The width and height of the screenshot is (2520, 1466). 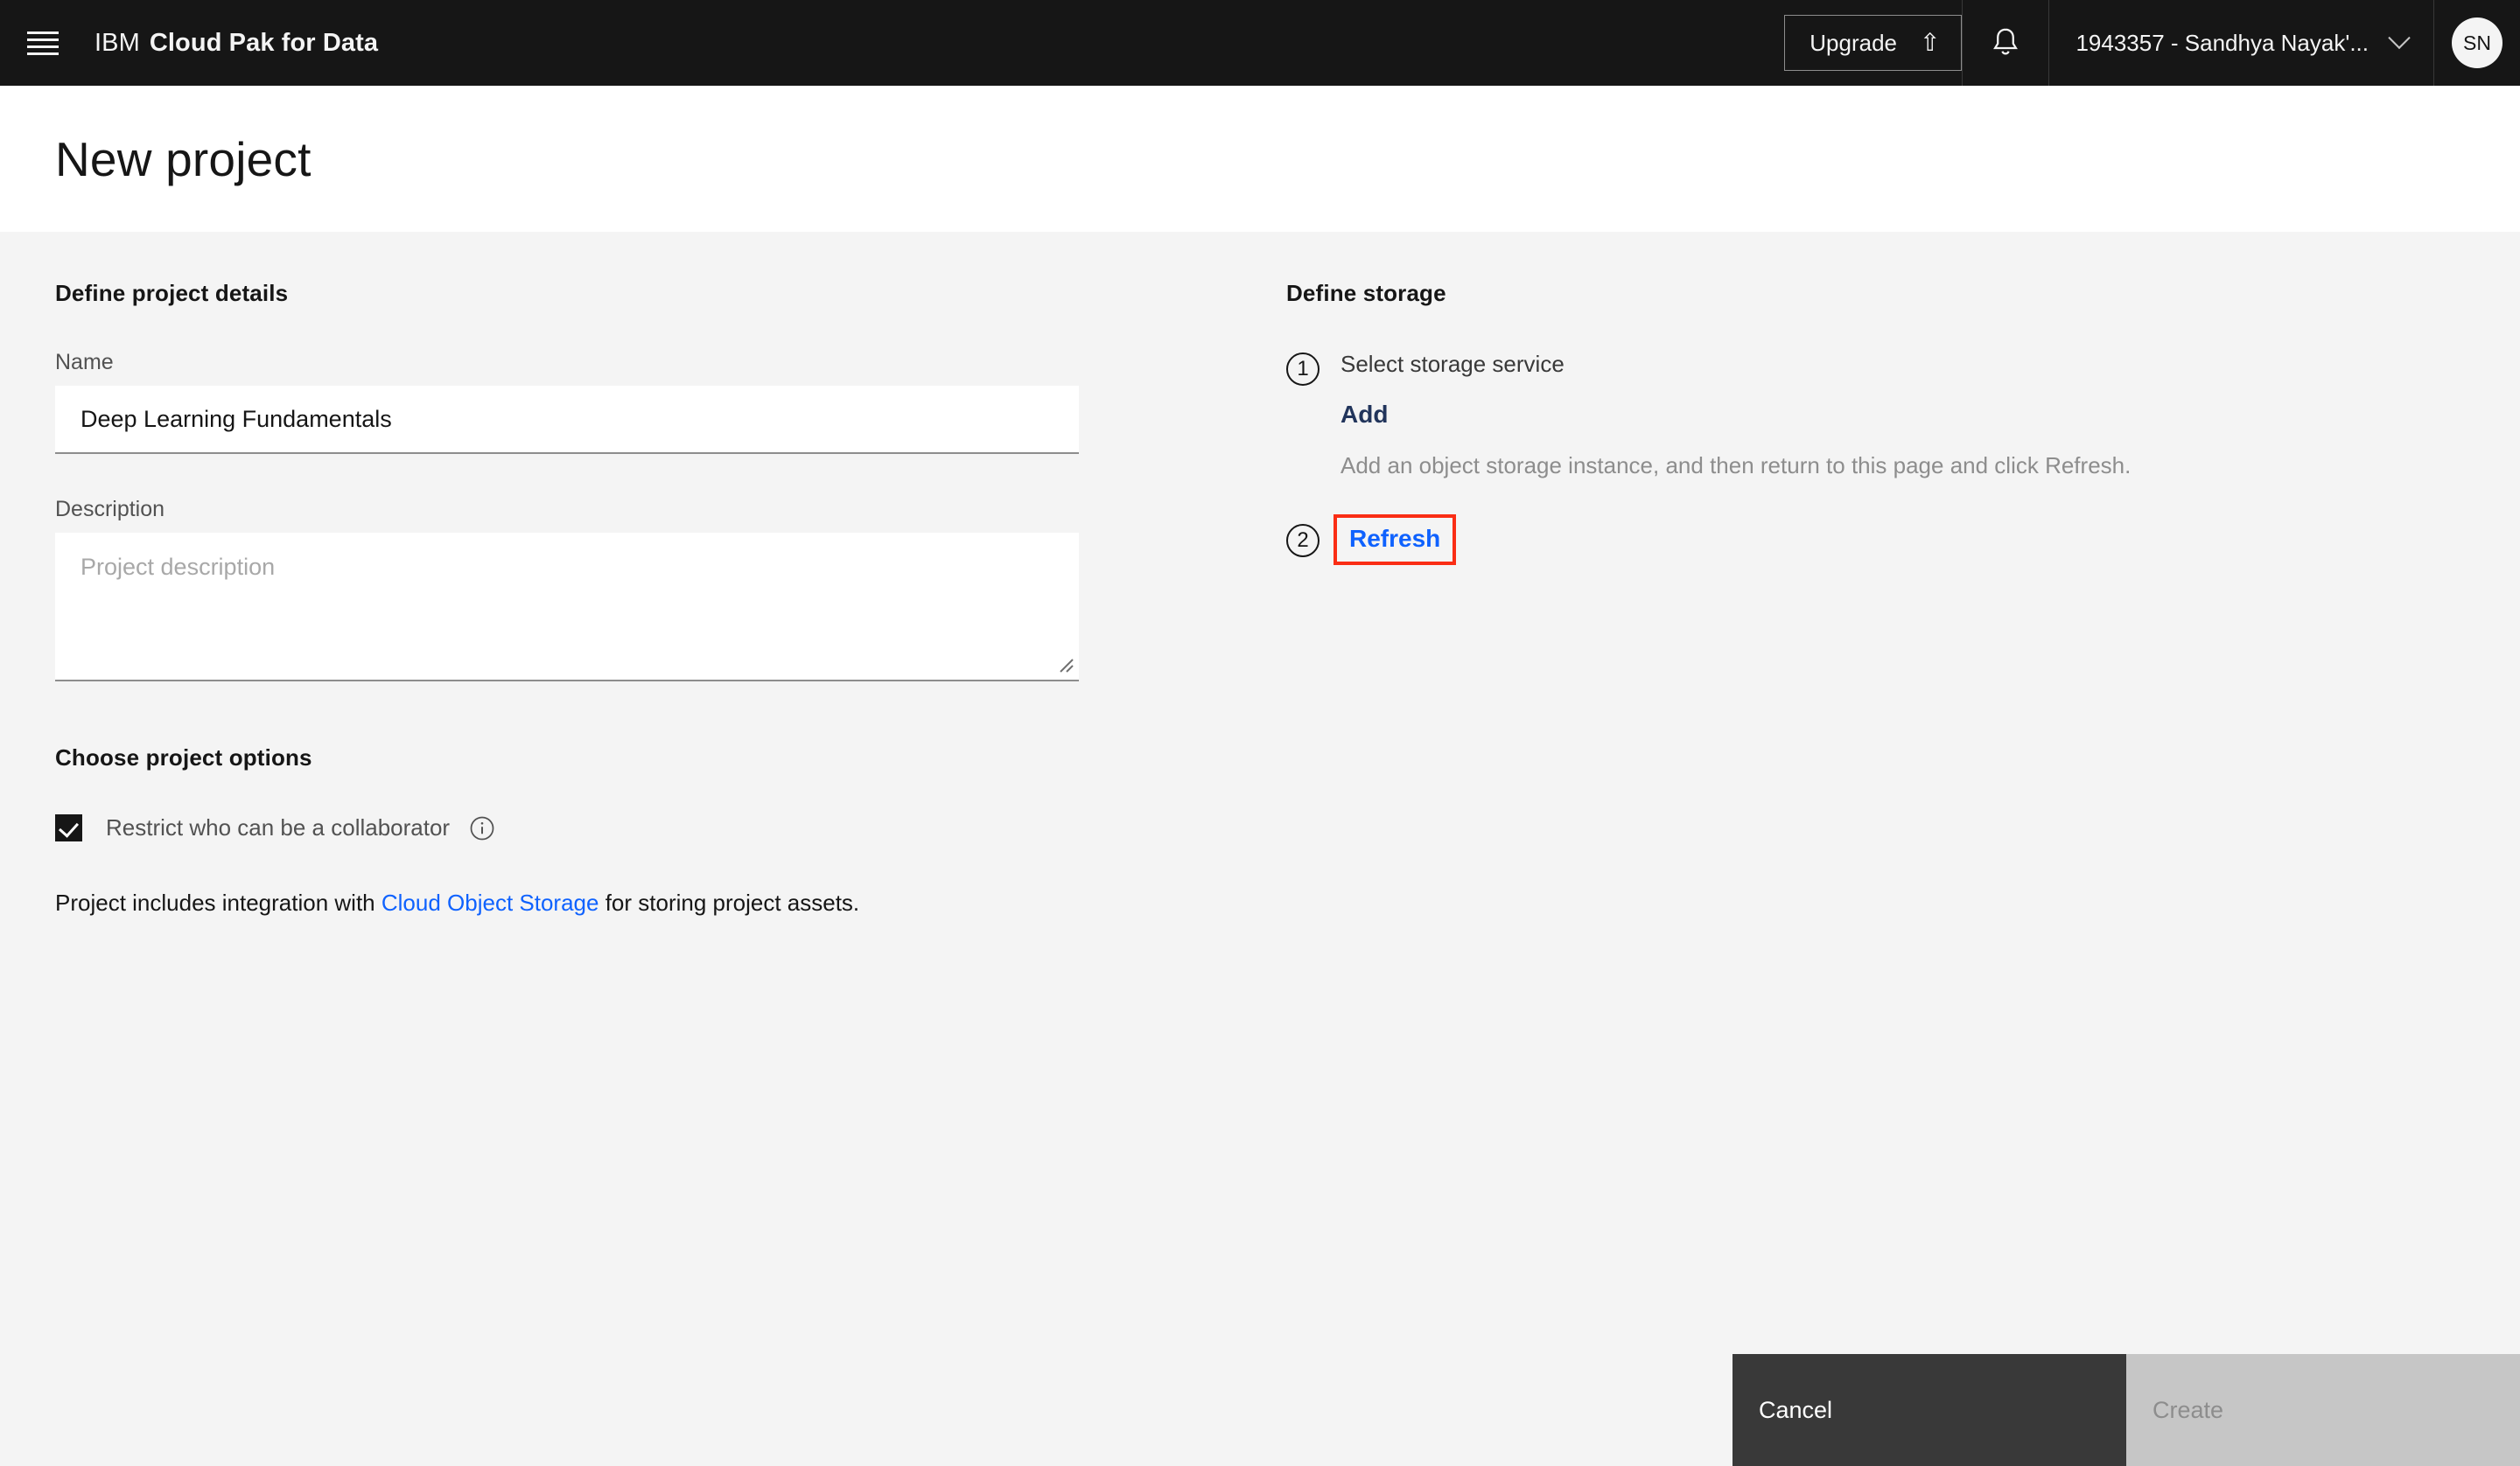 I want to click on brand-product-name: Cloud Pak for Data, so click(x=264, y=42).